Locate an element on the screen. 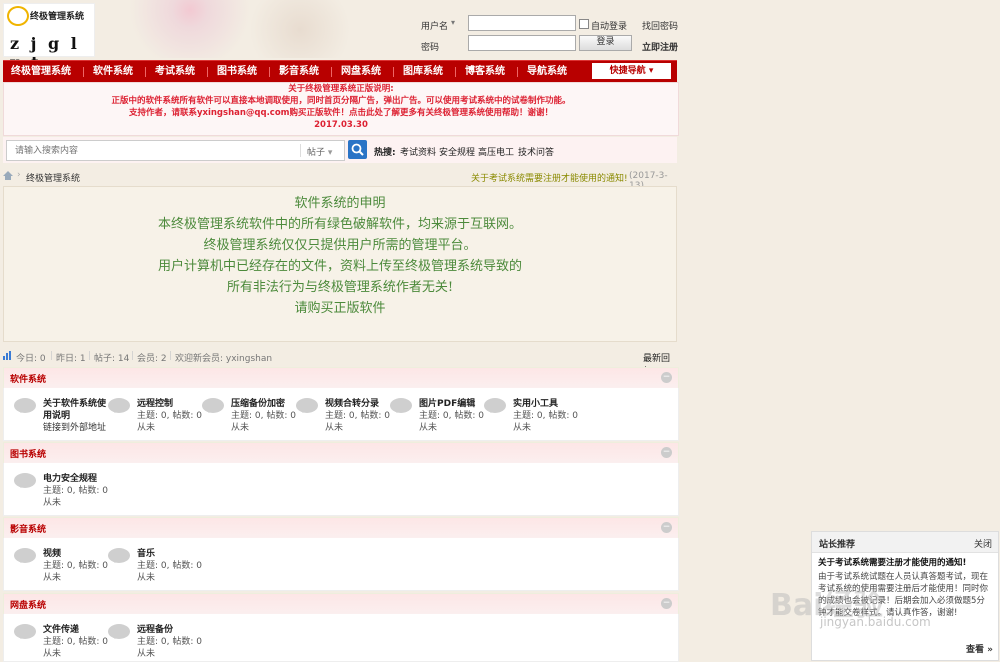 The height and width of the screenshot is (662, 1000). logo-title: 终极管理系统 is located at coordinates (57, 17).